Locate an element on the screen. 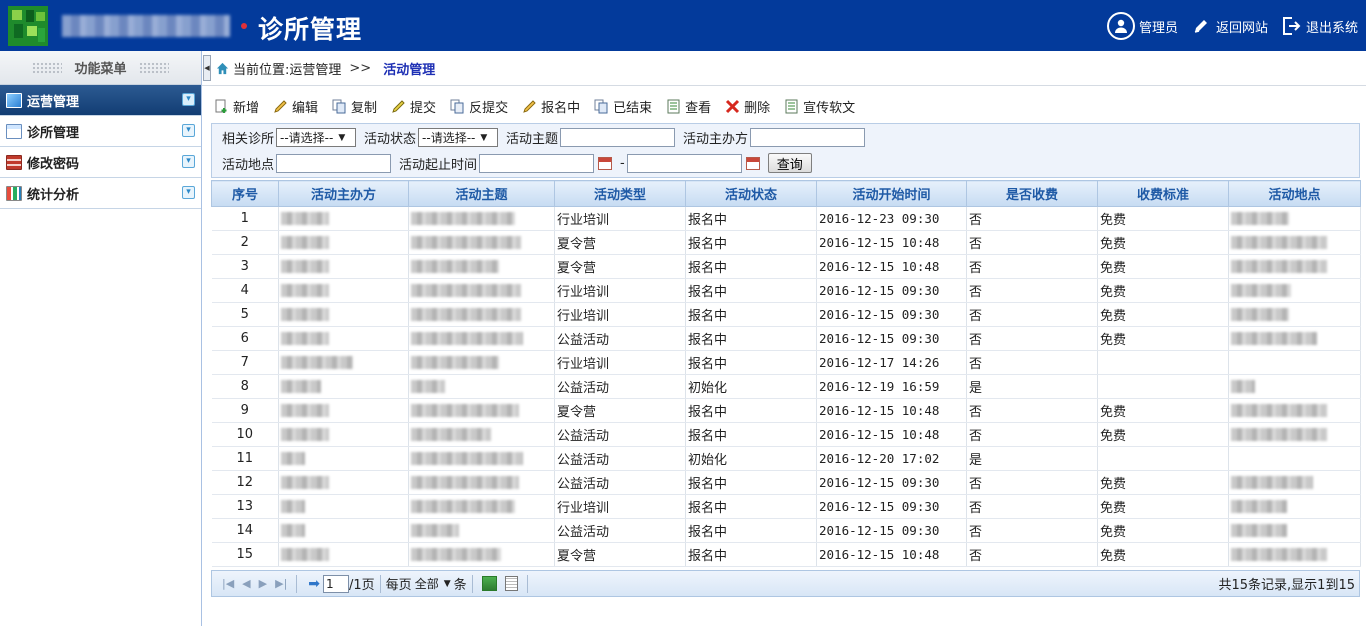  sidebar-item-label: 运营管理 is located at coordinates (53, 102).